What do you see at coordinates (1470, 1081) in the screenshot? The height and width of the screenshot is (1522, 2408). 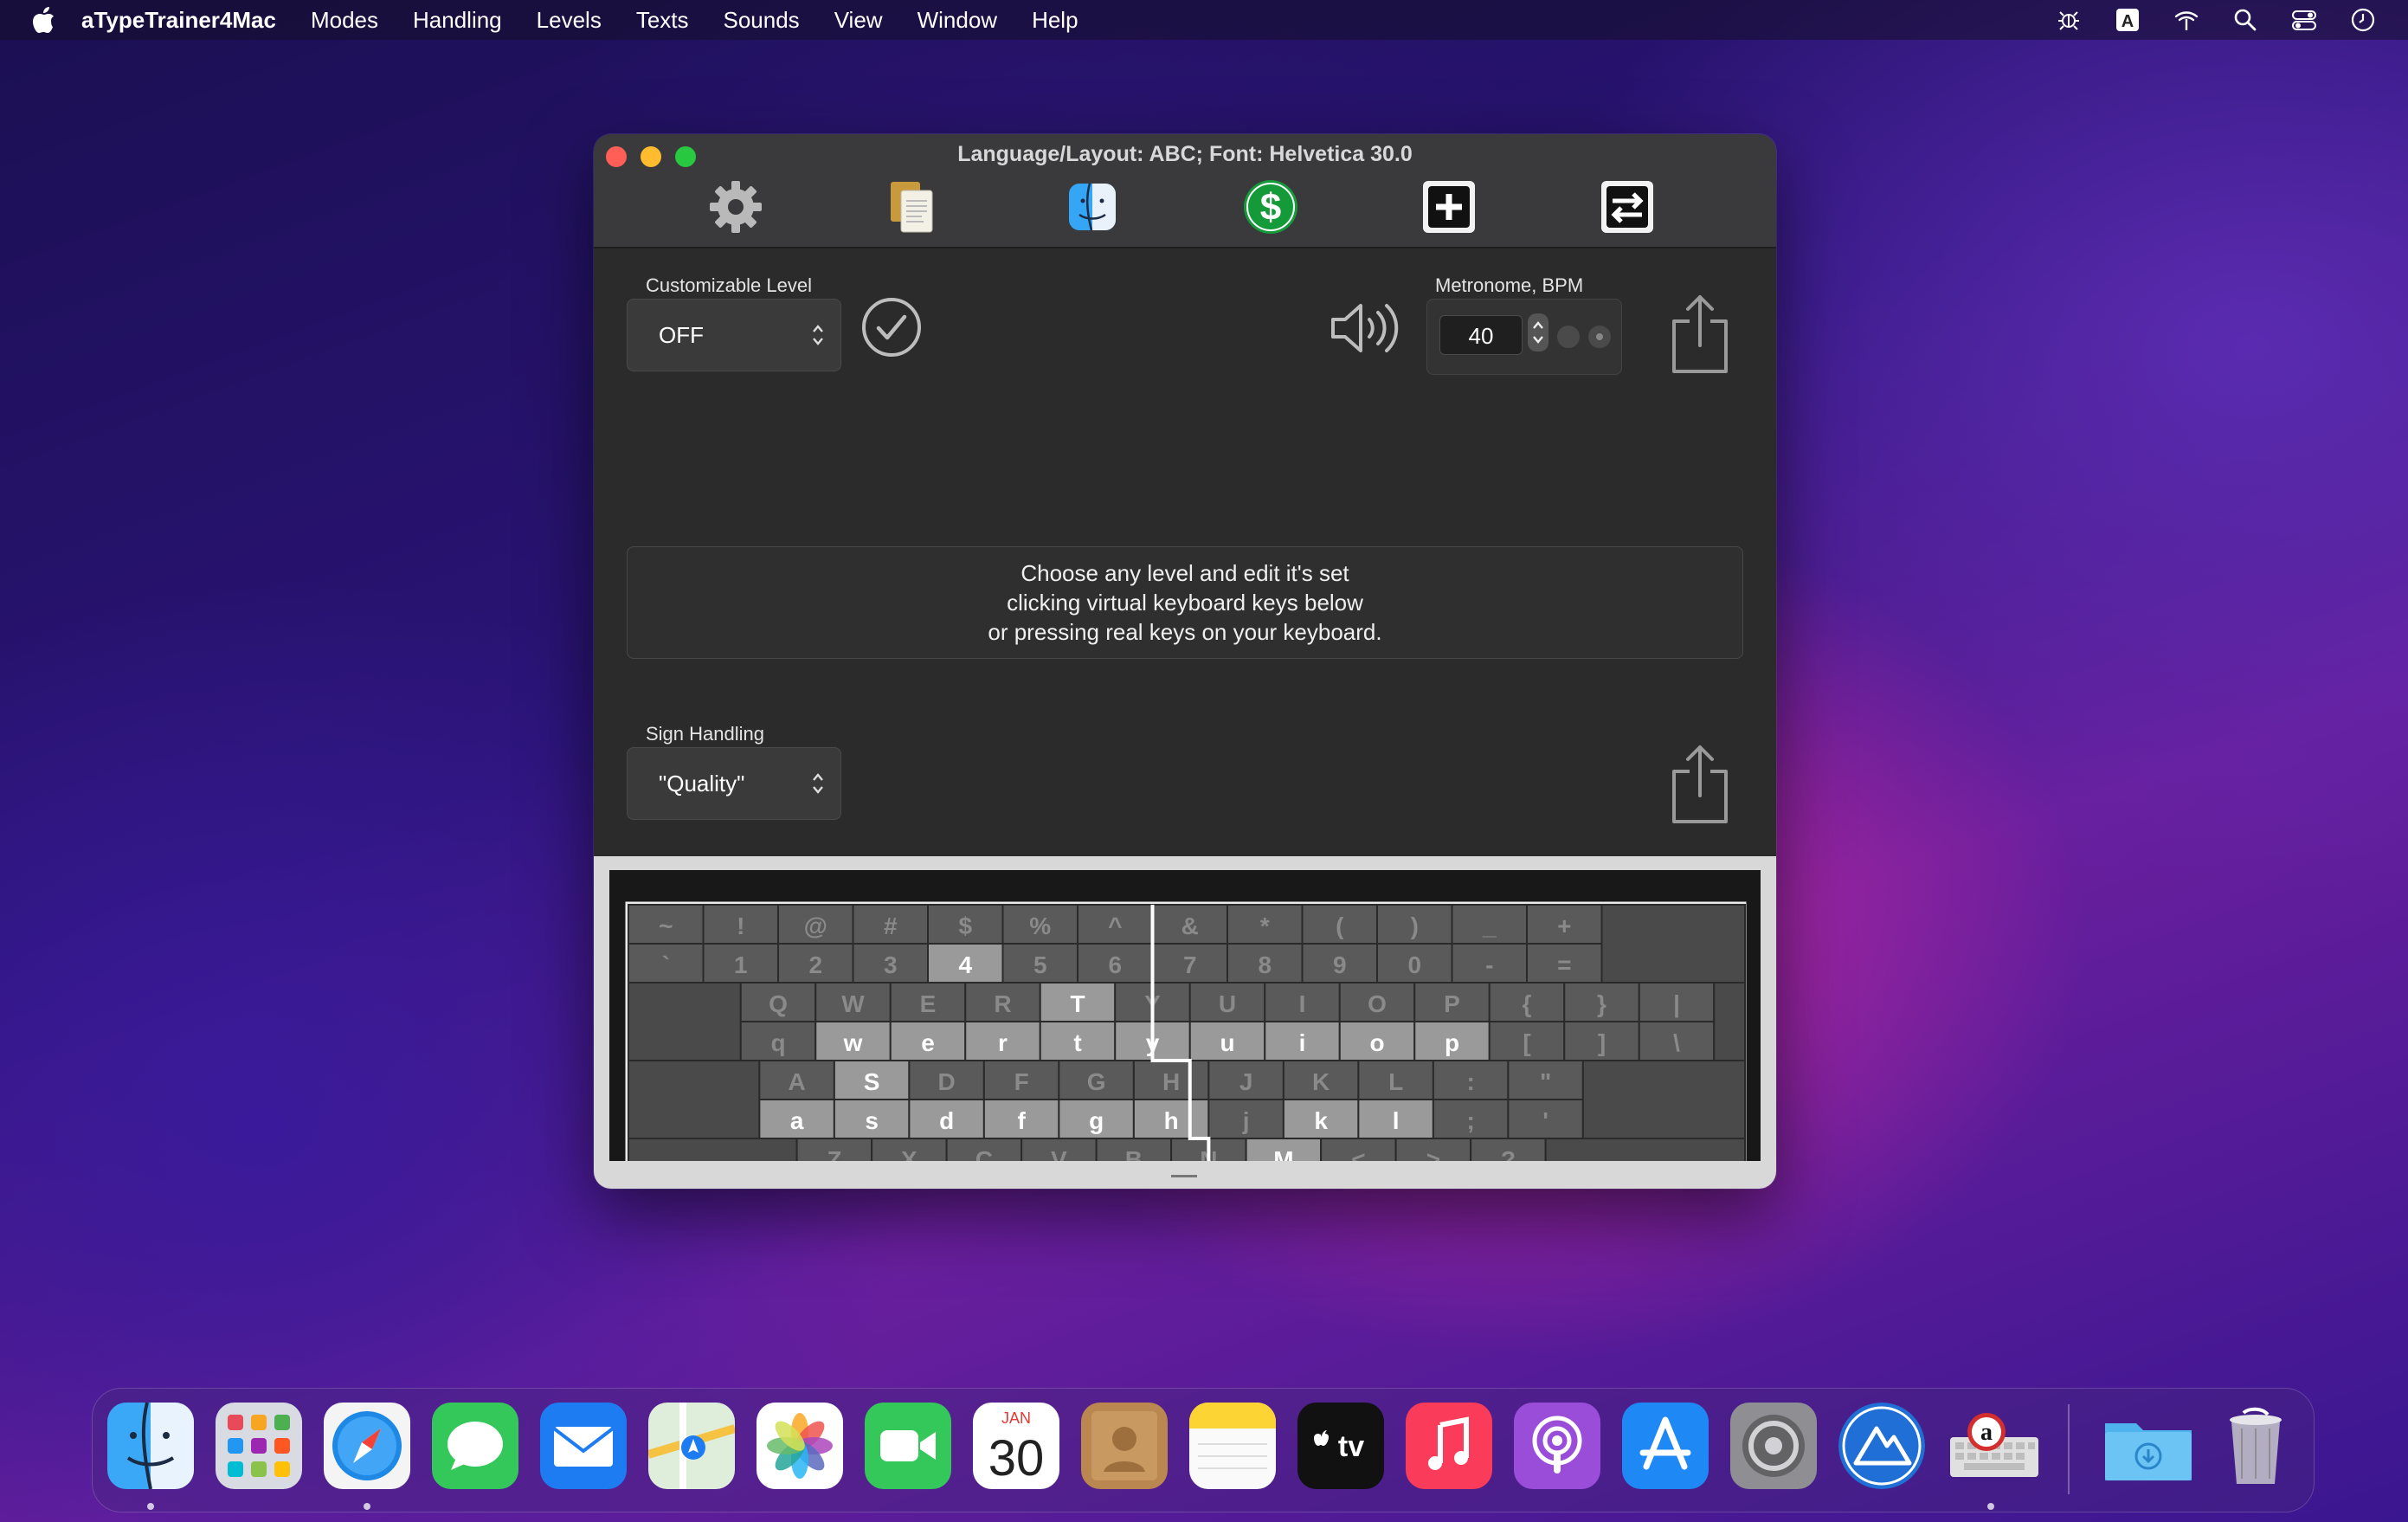 I see `key-upper-label: :` at bounding box center [1470, 1081].